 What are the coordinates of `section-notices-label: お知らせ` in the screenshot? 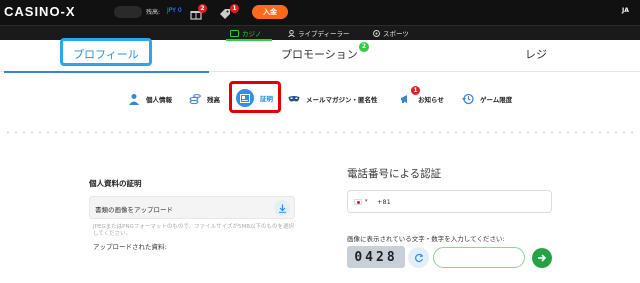 It's located at (431, 100).